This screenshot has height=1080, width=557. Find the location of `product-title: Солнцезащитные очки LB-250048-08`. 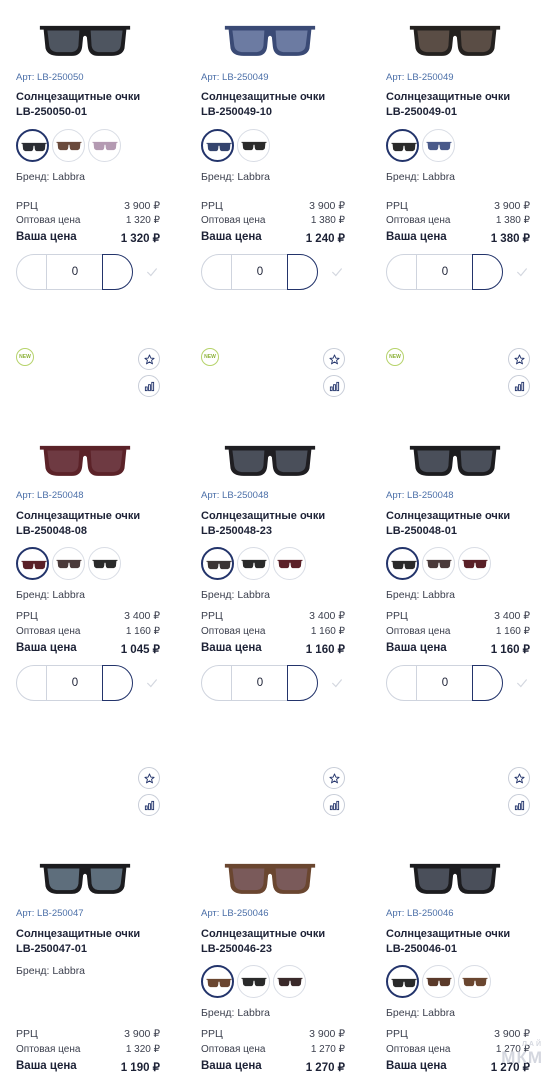

product-title: Солнцезащитные очки LB-250048-08 is located at coordinates (103, 524).